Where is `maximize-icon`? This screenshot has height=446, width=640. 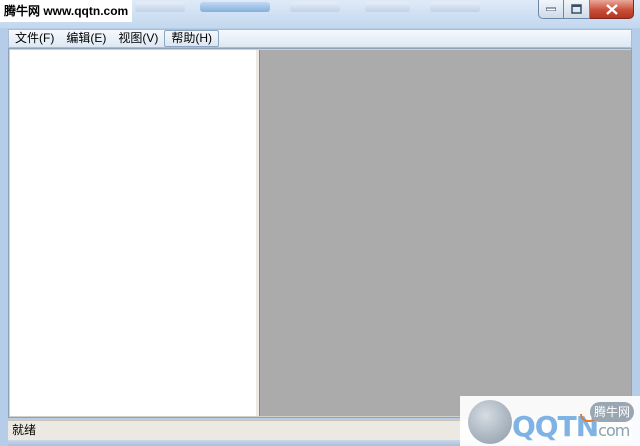 maximize-icon is located at coordinates (576, 9).